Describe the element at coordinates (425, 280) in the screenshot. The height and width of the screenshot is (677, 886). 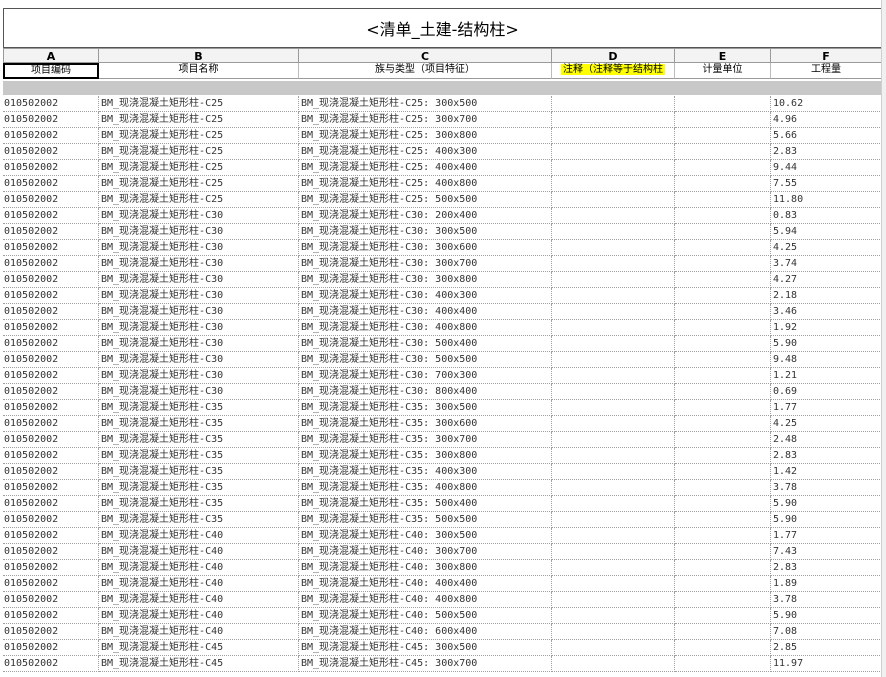
I see `cell-family-type: BM_现浇混凝土矩形柱-C30: 300x800` at that location.